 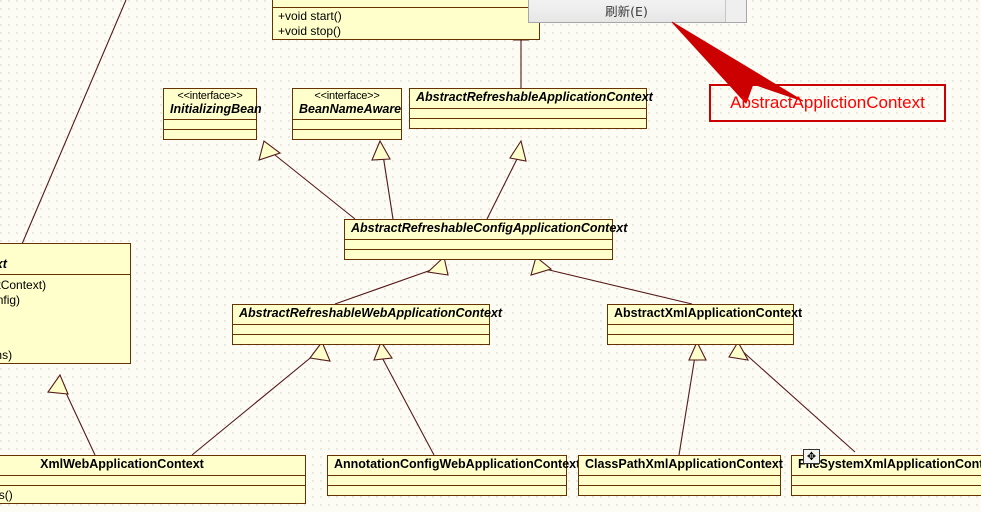 What do you see at coordinates (735, 11) in the screenshot?
I see `context-menu-scroll-area` at bounding box center [735, 11].